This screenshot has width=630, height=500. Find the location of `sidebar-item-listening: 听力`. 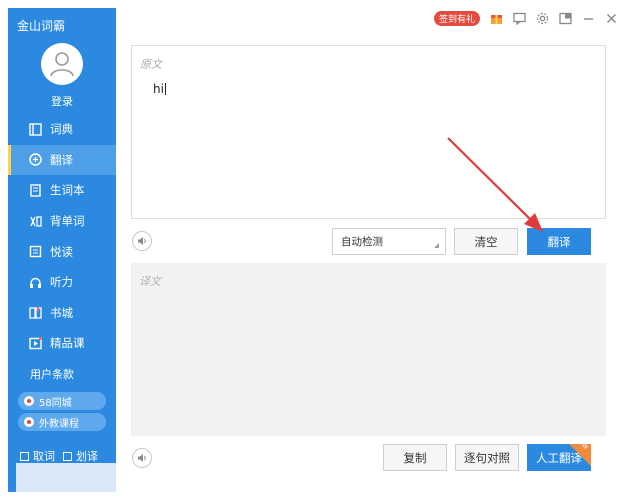

sidebar-item-listening: 听力 is located at coordinates (62, 282).